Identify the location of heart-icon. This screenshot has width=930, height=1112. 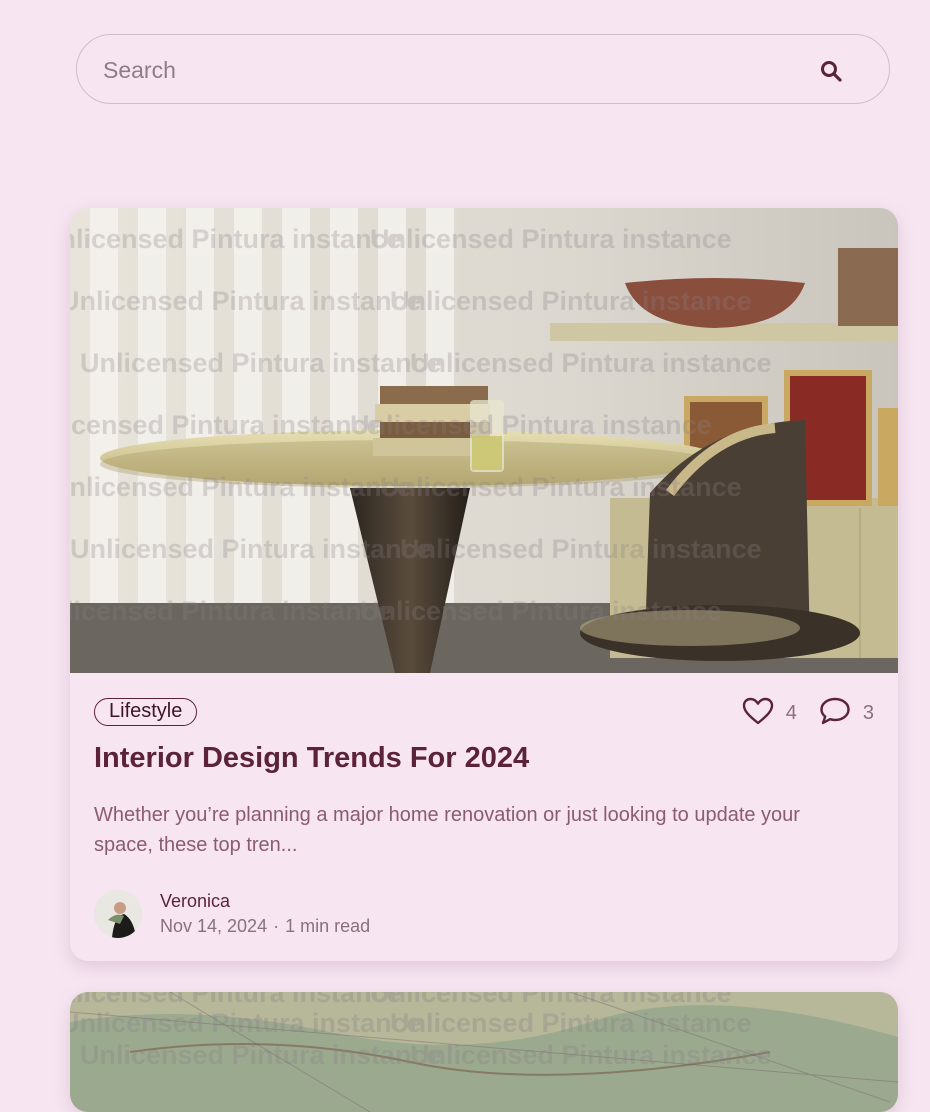
(758, 713).